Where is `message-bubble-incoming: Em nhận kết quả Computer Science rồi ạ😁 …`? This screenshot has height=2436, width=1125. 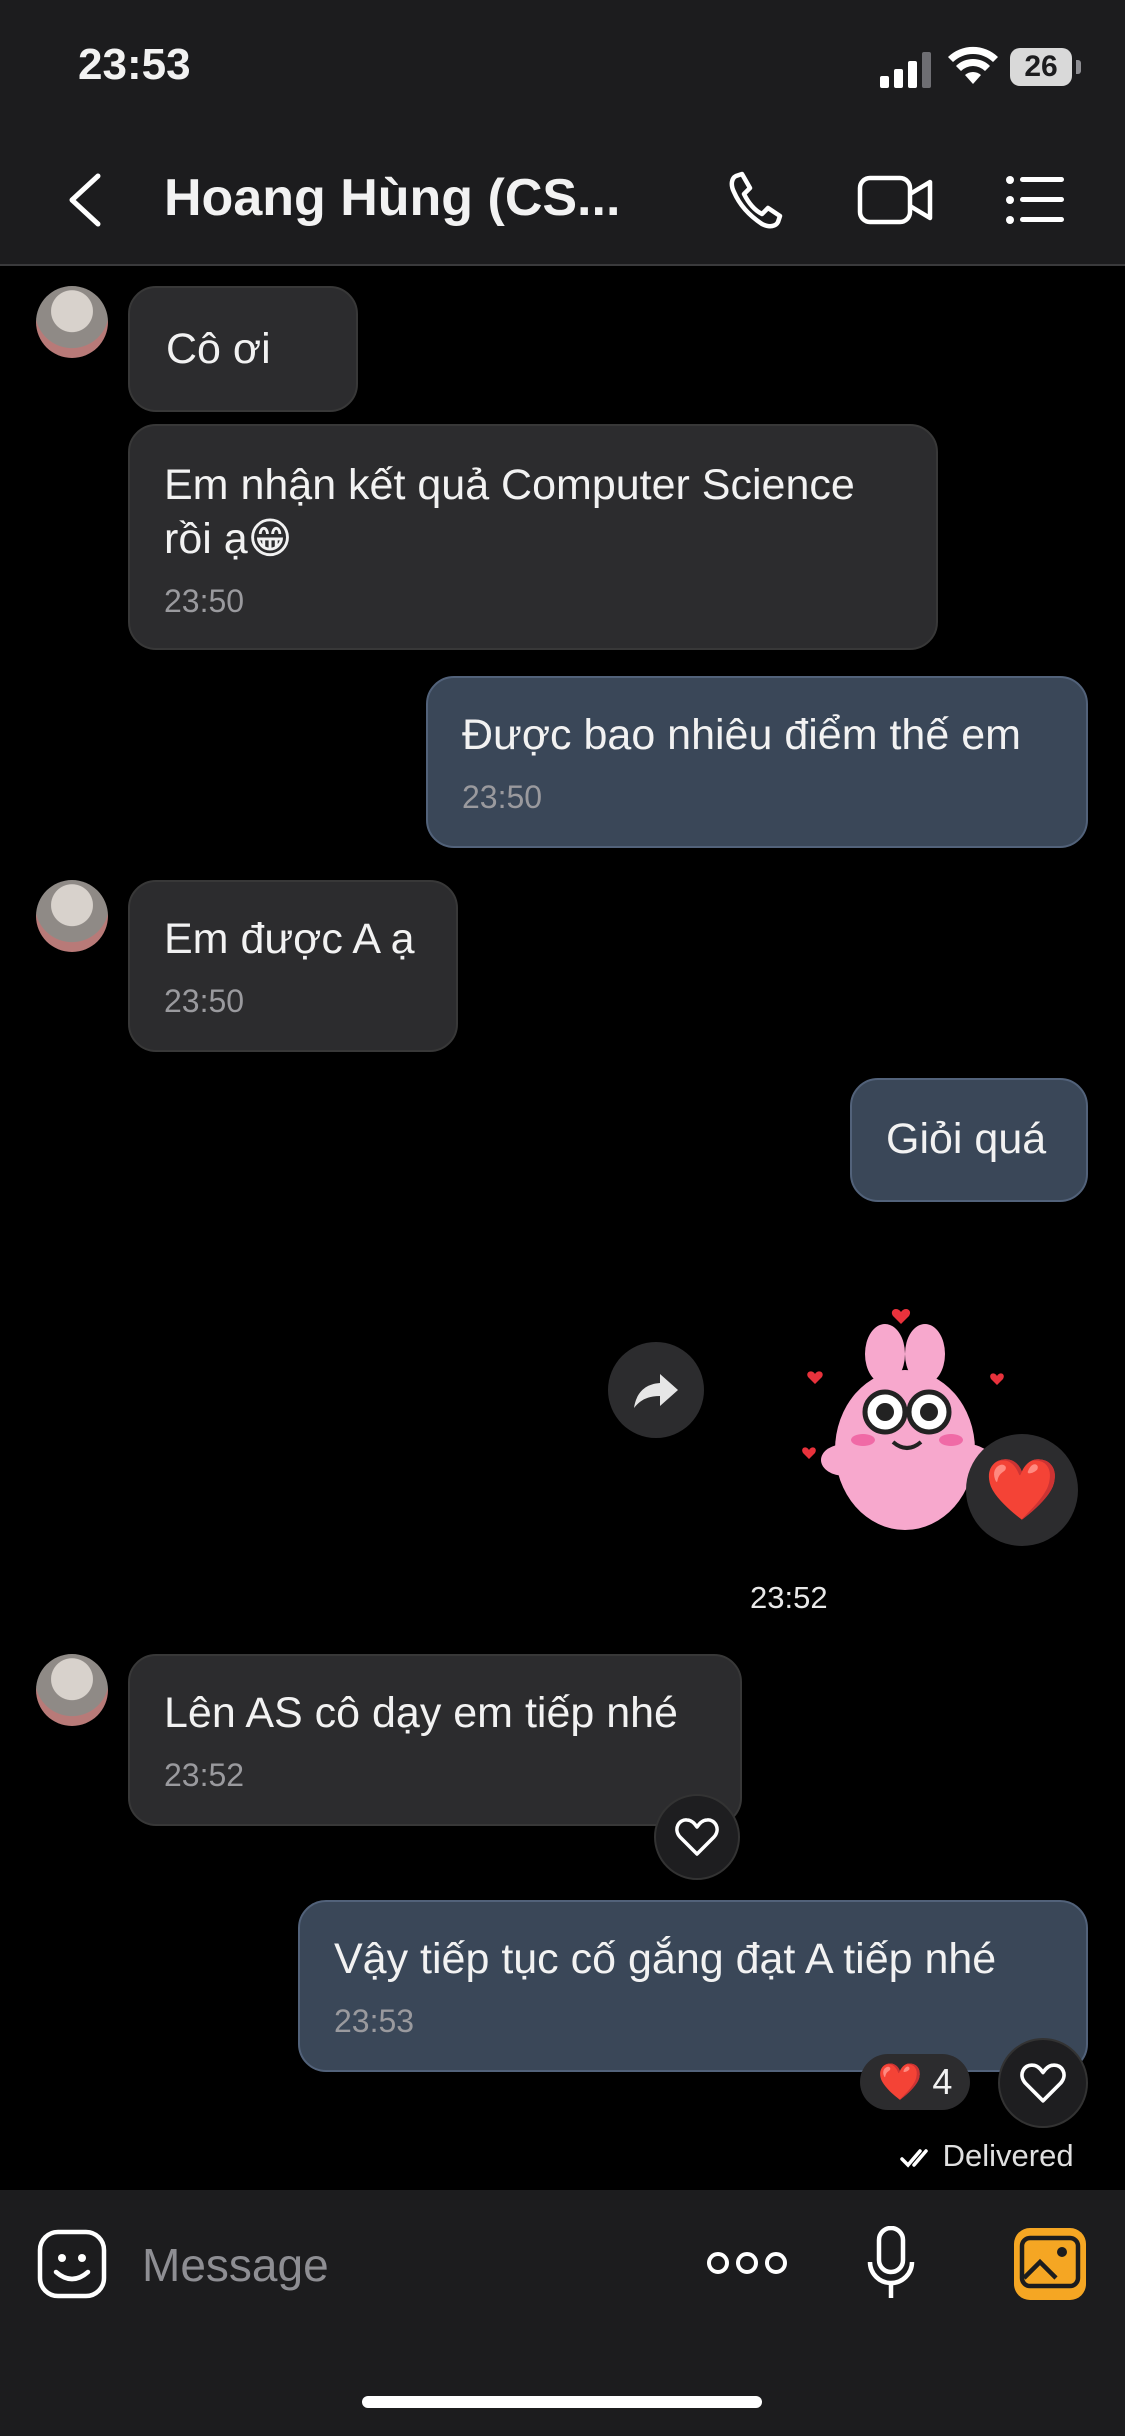
message-bubble-incoming: Em nhận kết quả Computer Science rồi ạ😁 … is located at coordinates (533, 537).